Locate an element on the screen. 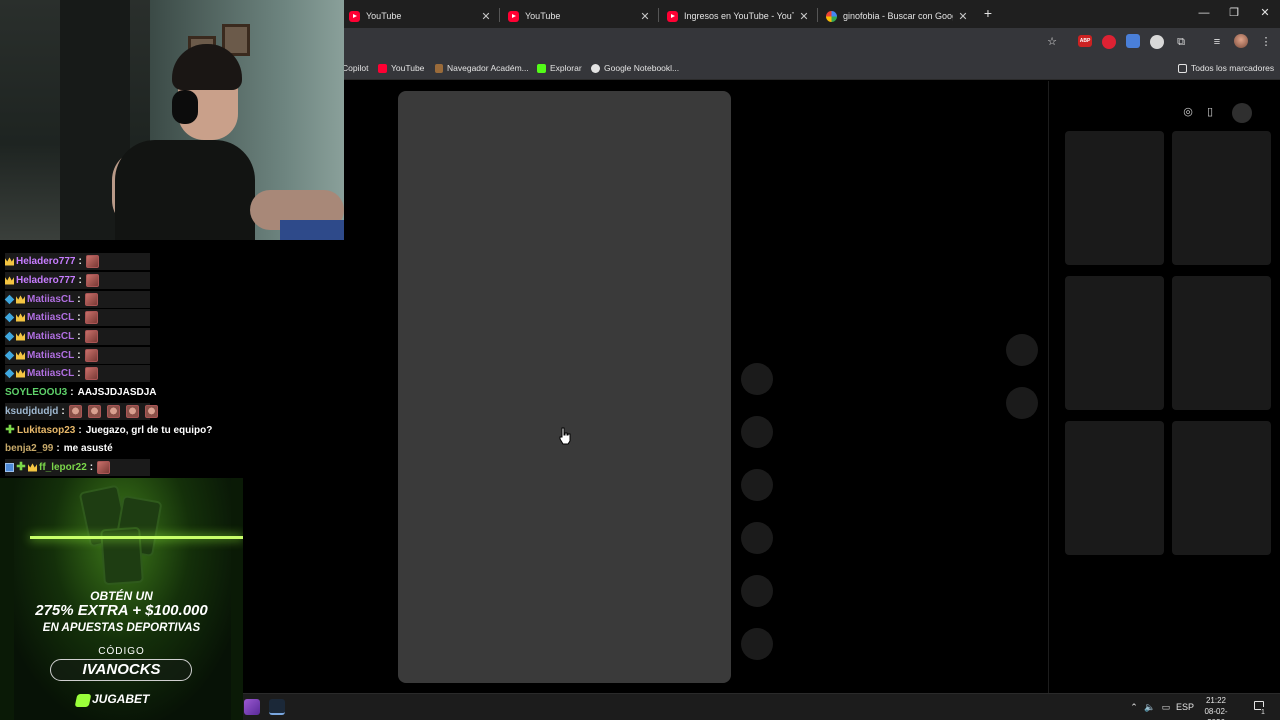  extension-grey-icon is located at coordinates (1157, 42).